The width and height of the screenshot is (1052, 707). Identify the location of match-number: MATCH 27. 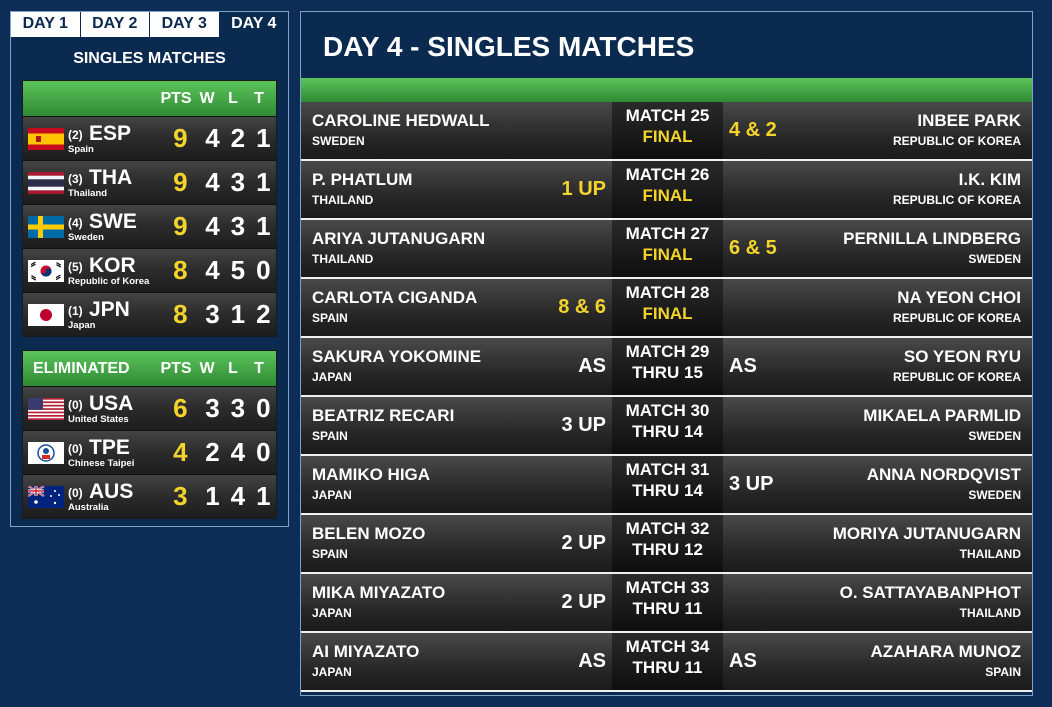
(667, 233).